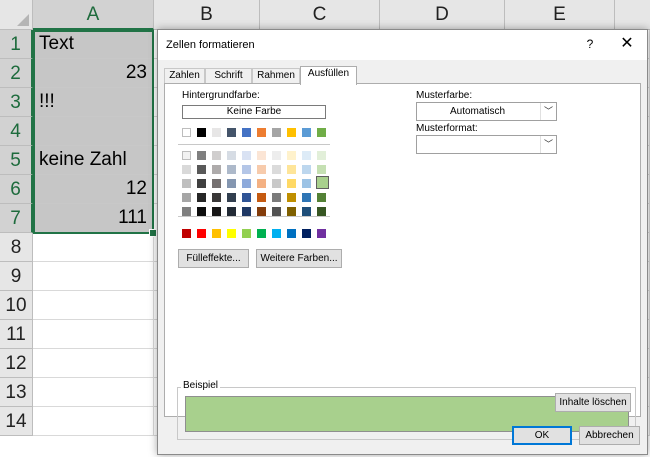 The height and width of the screenshot is (457, 650). I want to click on cell-a11, so click(93, 334).